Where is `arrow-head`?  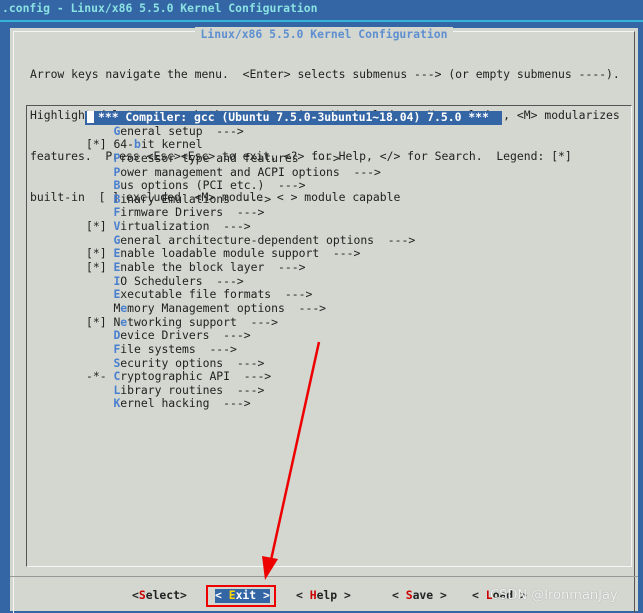
arrow-head is located at coordinates (270, 568).